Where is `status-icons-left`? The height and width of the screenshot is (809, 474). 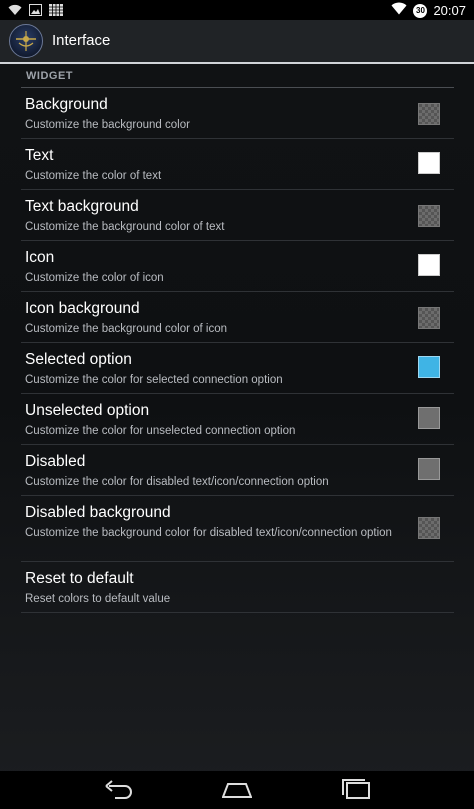 status-icons-left is located at coordinates (35, 12).